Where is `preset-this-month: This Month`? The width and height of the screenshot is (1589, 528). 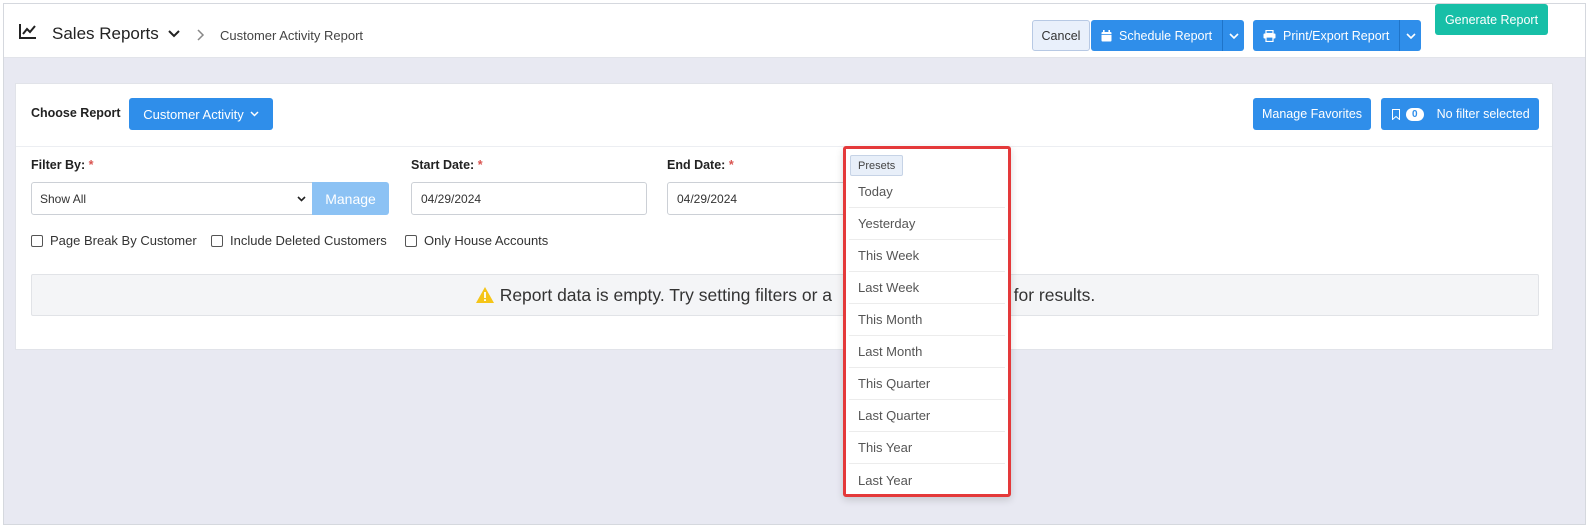 preset-this-month: This Month is located at coordinates (927, 320).